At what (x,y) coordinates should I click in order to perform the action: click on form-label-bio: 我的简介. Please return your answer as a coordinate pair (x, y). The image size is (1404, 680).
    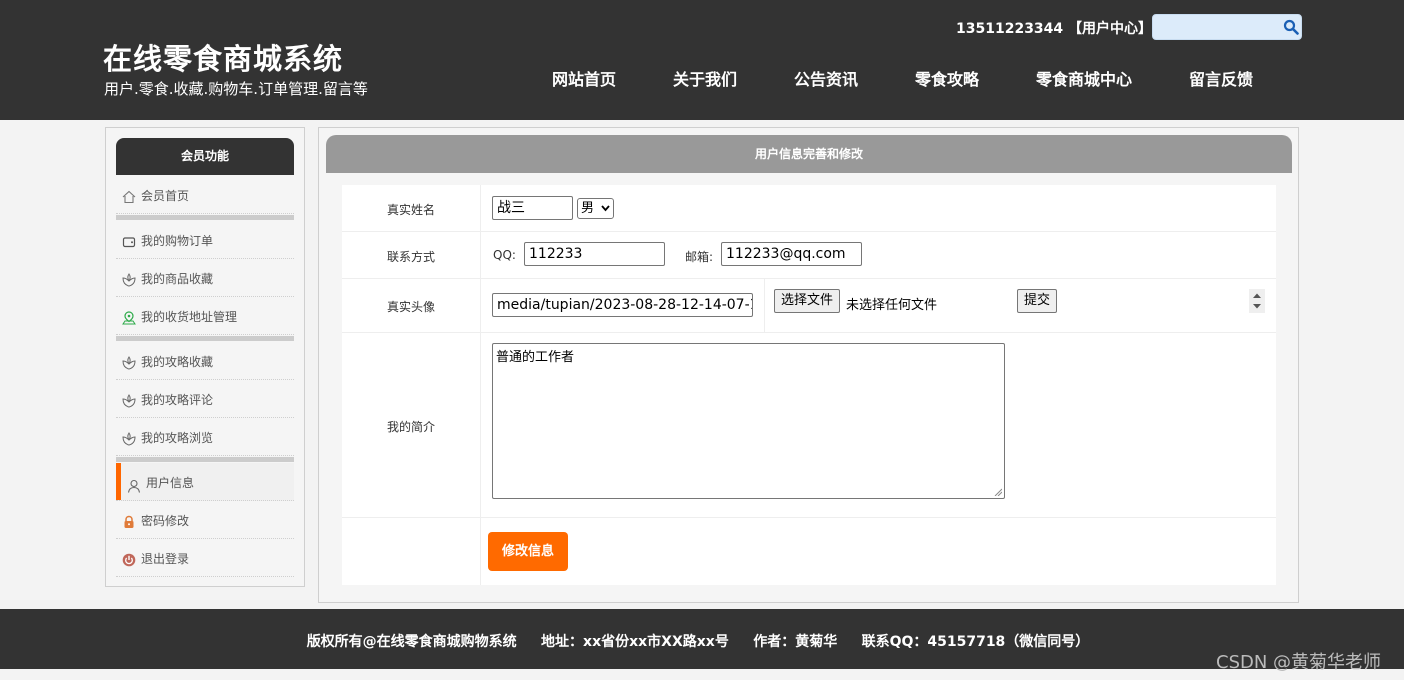
    Looking at the image, I should click on (411, 425).